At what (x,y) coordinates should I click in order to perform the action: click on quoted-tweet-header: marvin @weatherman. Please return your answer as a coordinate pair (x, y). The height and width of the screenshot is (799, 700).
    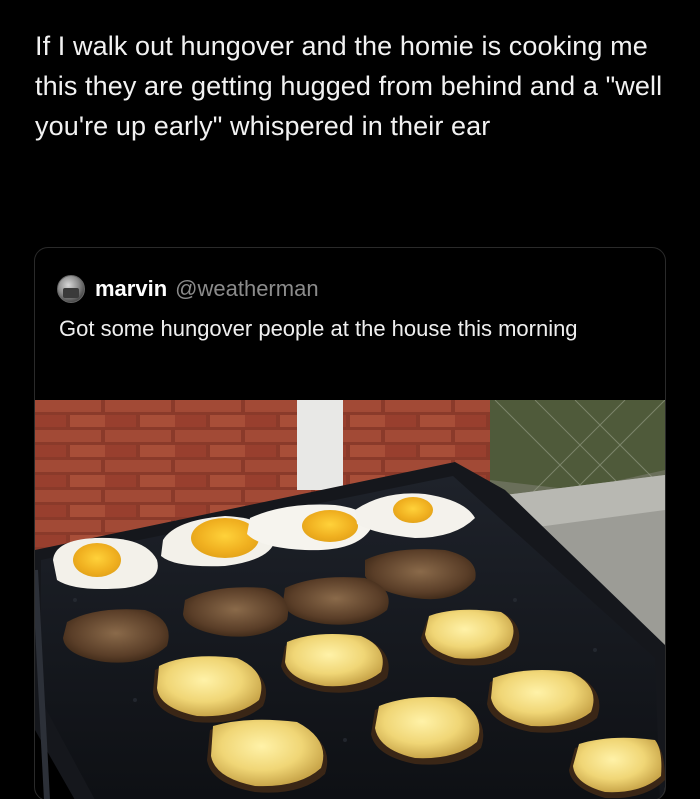
    Looking at the image, I should click on (188, 289).